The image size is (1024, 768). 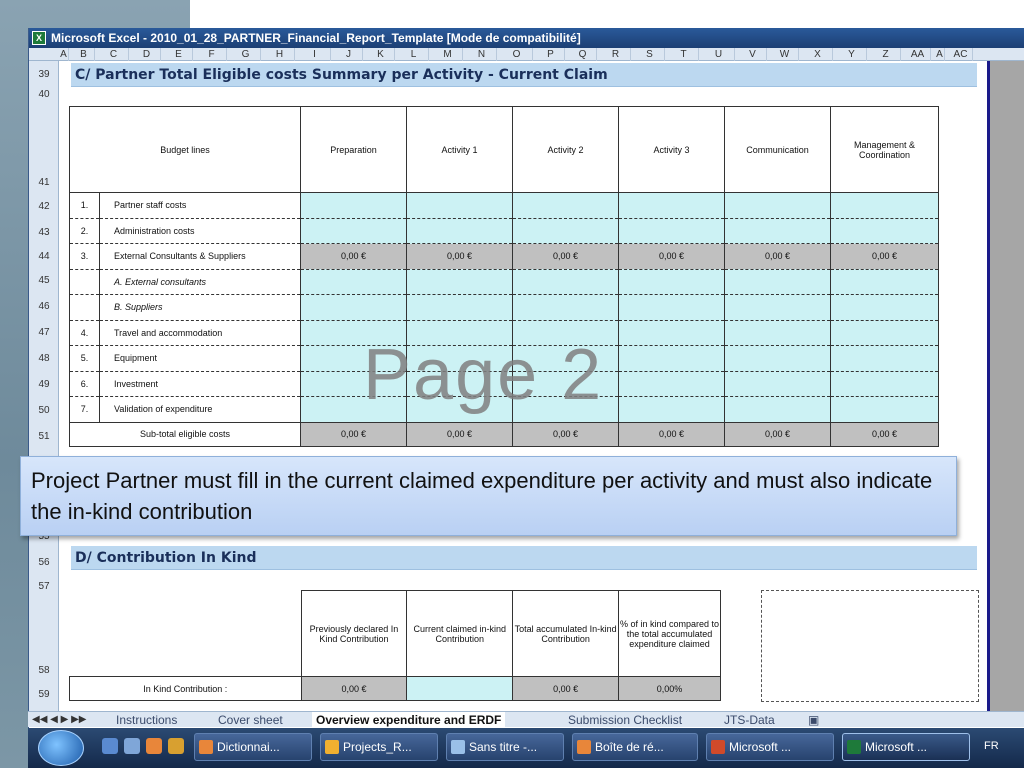 I want to click on row-header: 39, so click(x=44, y=74).